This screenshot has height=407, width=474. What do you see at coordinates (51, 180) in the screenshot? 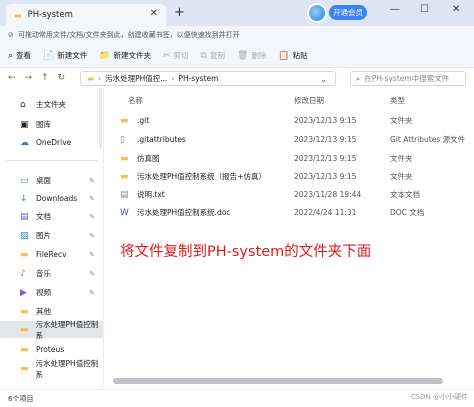
I see `sidebar-item-desktop: ▭ 桌面 ✎` at bounding box center [51, 180].